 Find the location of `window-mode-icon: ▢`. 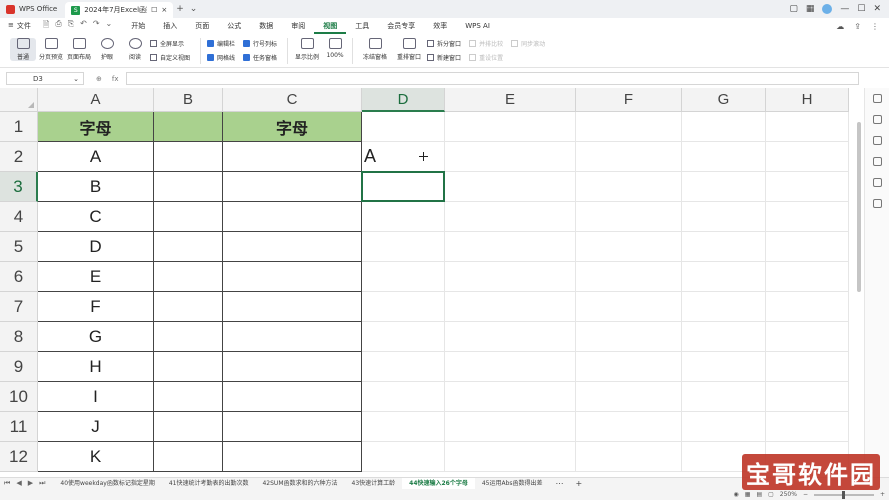

window-mode-icon: ▢ is located at coordinates (793, 9).